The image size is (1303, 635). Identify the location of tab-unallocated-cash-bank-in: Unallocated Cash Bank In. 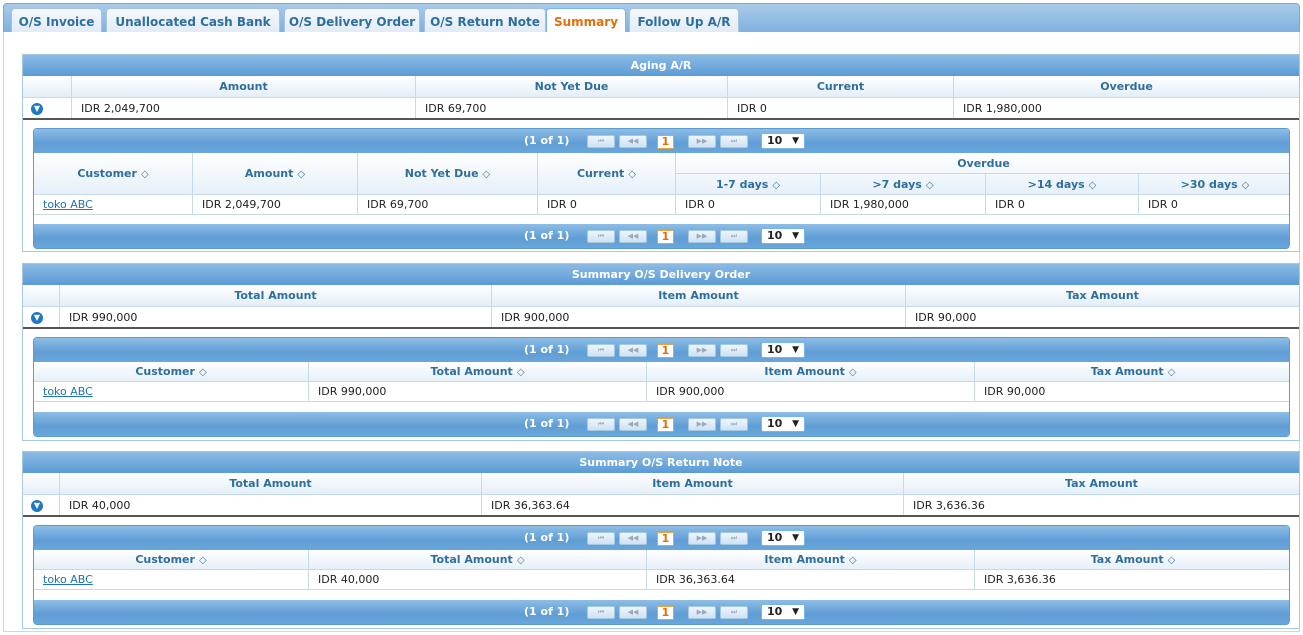
(193, 31).